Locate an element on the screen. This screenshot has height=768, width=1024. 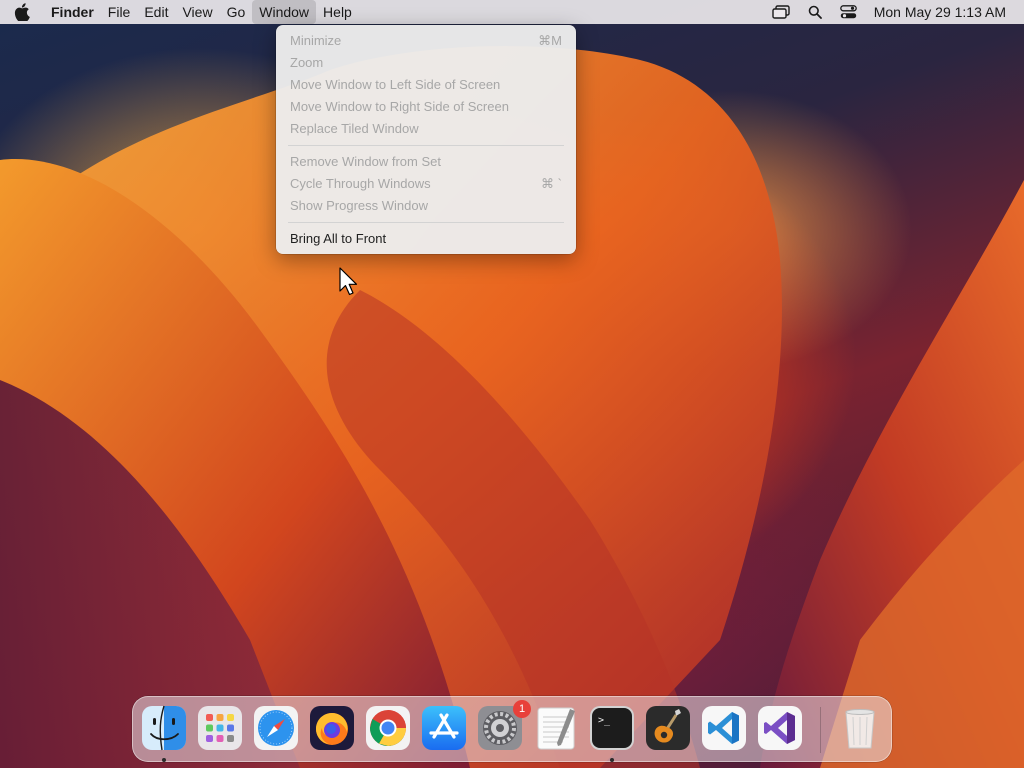
menu-item-label: Remove Window from Set is located at coordinates (365, 161).